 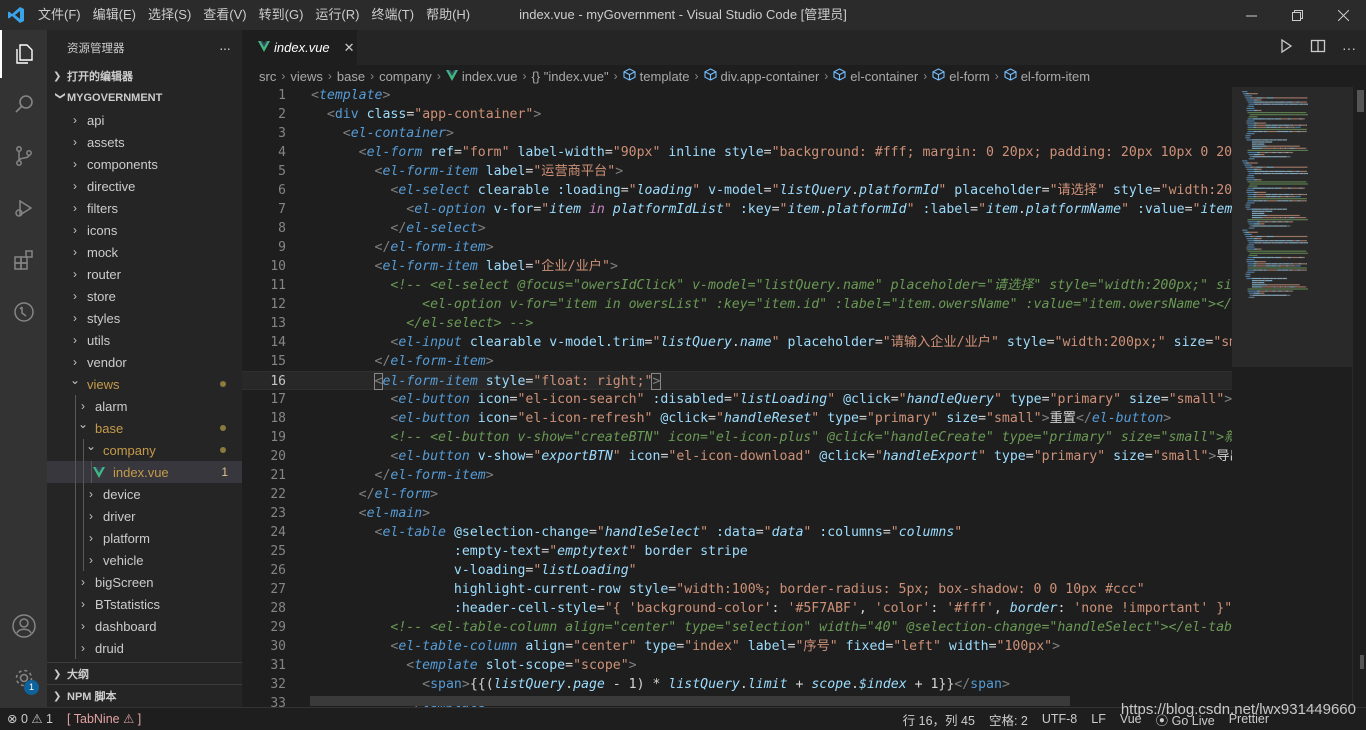 I want to click on menu-item: 转到(G), so click(x=281, y=15).